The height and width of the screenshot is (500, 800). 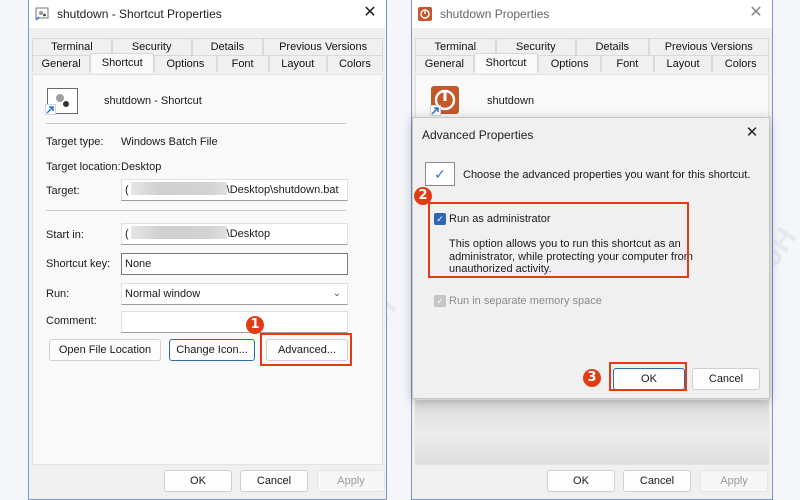 I want to click on separate-memory-checkbox: ✓, so click(x=440, y=301).